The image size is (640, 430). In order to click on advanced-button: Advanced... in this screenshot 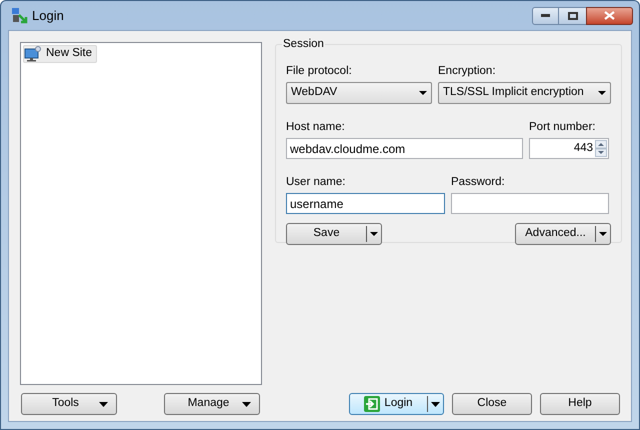, I will do `click(563, 234)`.